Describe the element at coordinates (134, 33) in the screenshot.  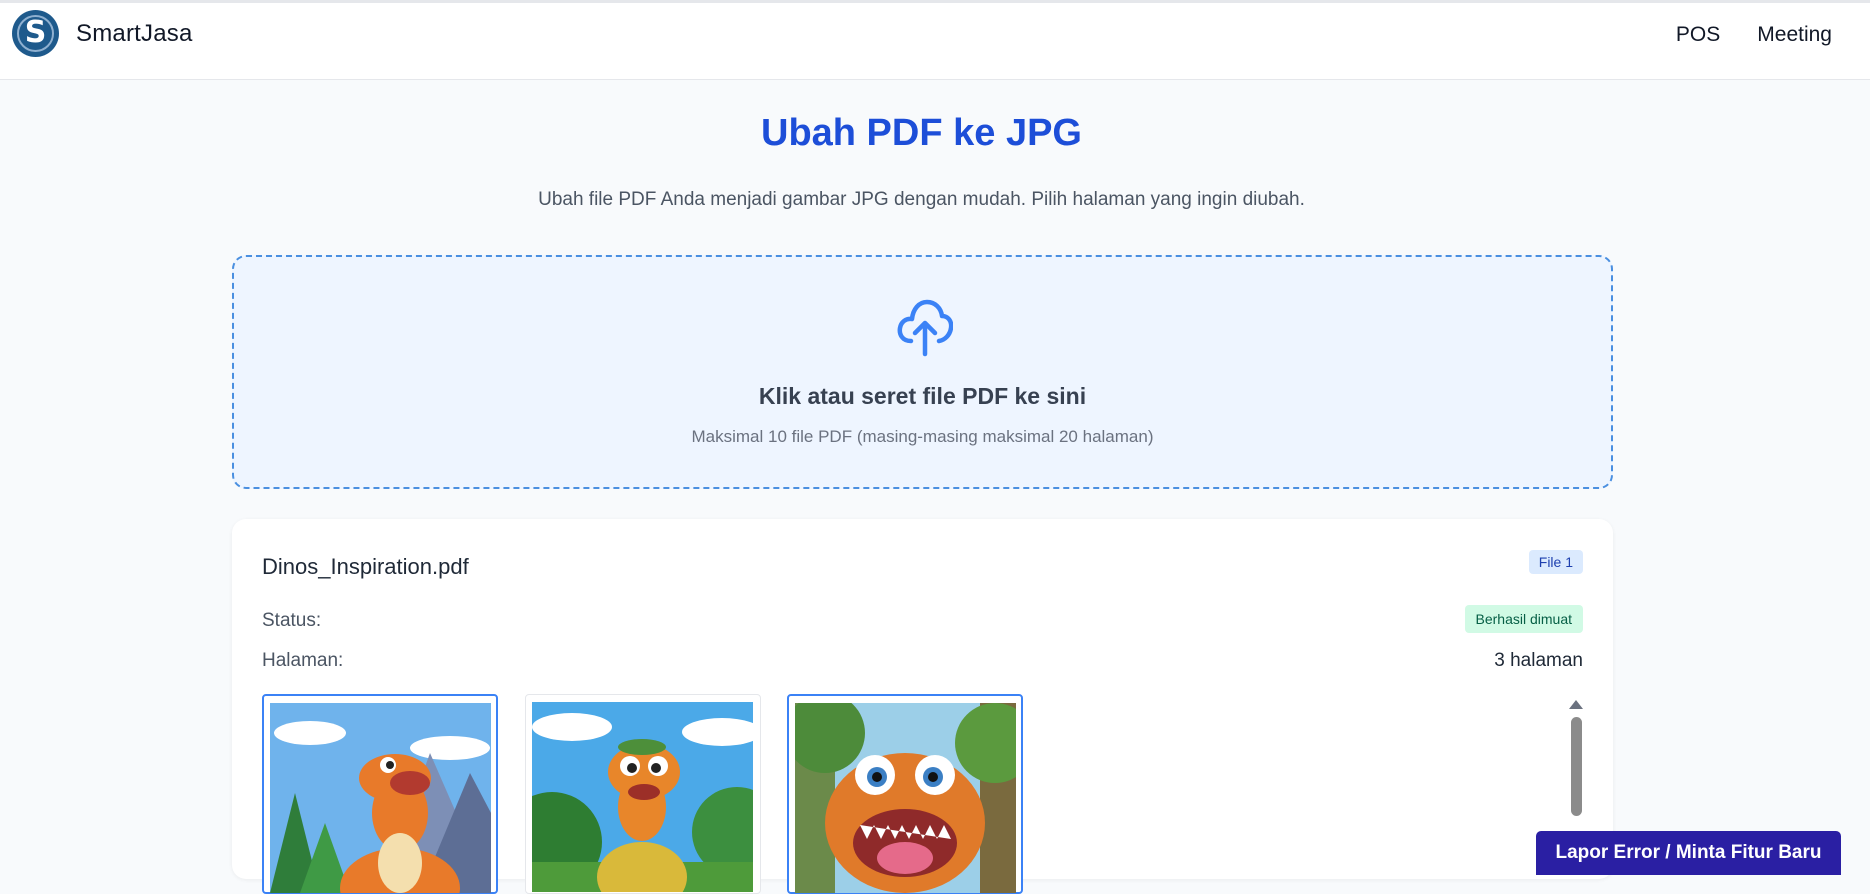
I see `brand-name: SmartJasa` at that location.